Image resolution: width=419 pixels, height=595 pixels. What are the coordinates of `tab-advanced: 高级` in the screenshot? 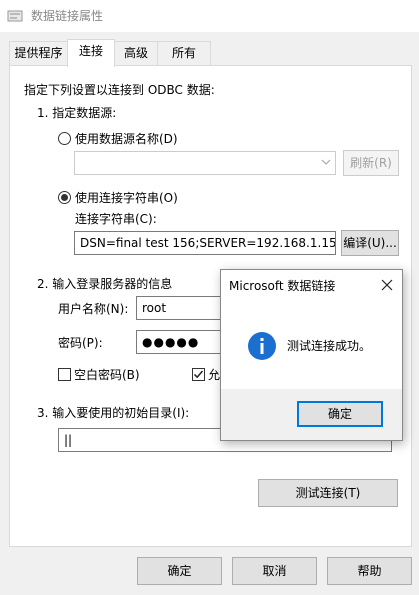 It's located at (136, 53).